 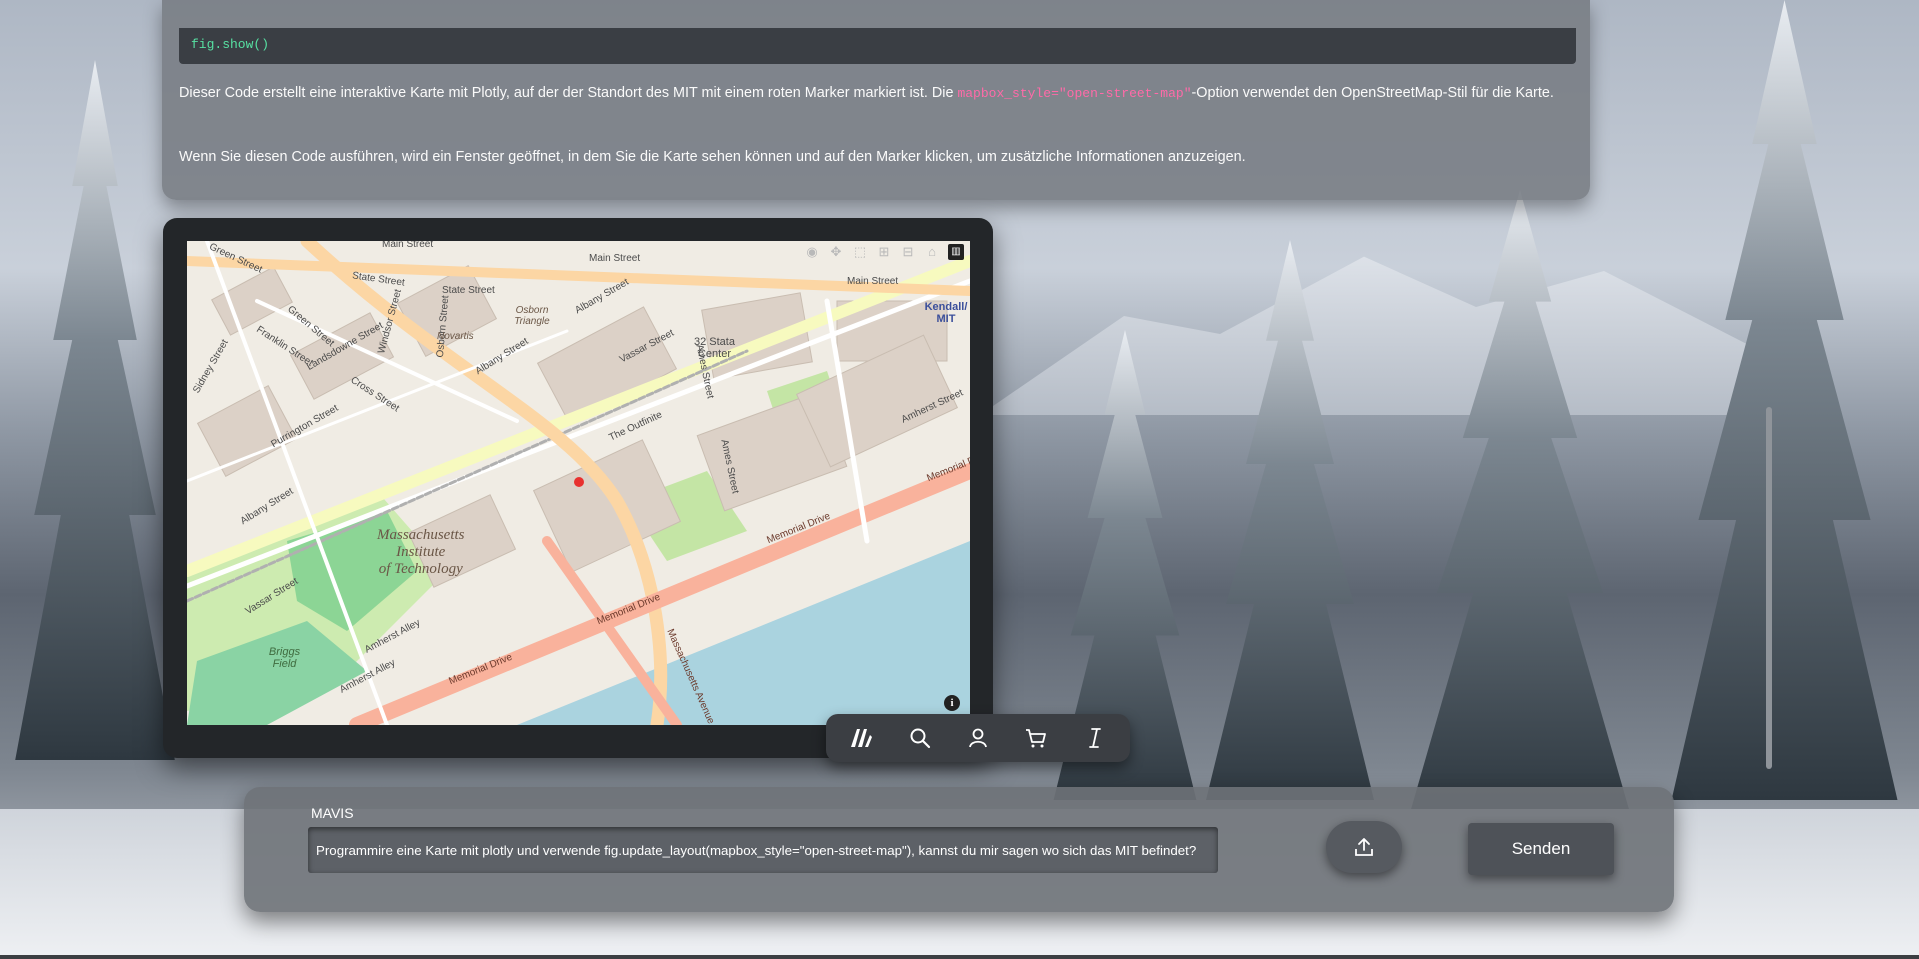 I want to click on place-label: Osborn Triangle, so click(x=532, y=316).